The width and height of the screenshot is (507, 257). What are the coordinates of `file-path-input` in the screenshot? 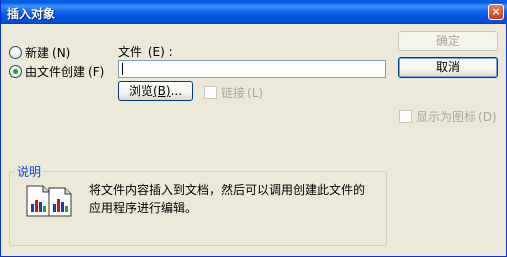 It's located at (252, 69).